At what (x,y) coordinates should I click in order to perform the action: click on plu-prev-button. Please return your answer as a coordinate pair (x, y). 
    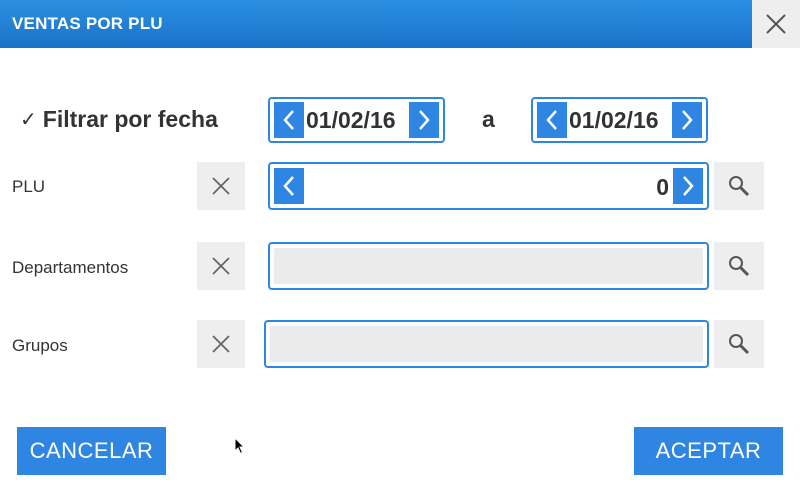
    Looking at the image, I should click on (289, 186).